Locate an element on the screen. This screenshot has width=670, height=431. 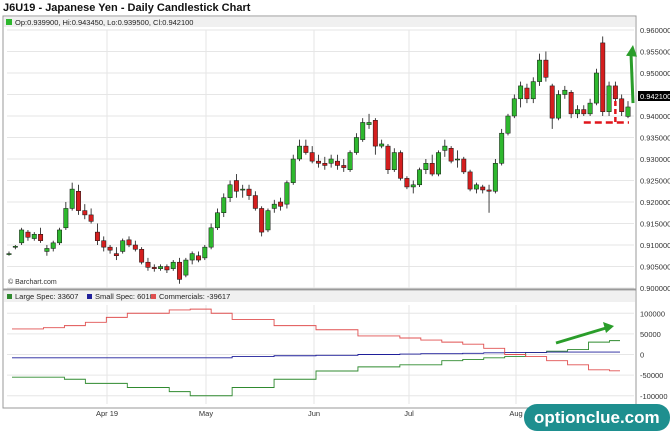
price-y-tick: 0.915000 is located at coordinates (655, 224).